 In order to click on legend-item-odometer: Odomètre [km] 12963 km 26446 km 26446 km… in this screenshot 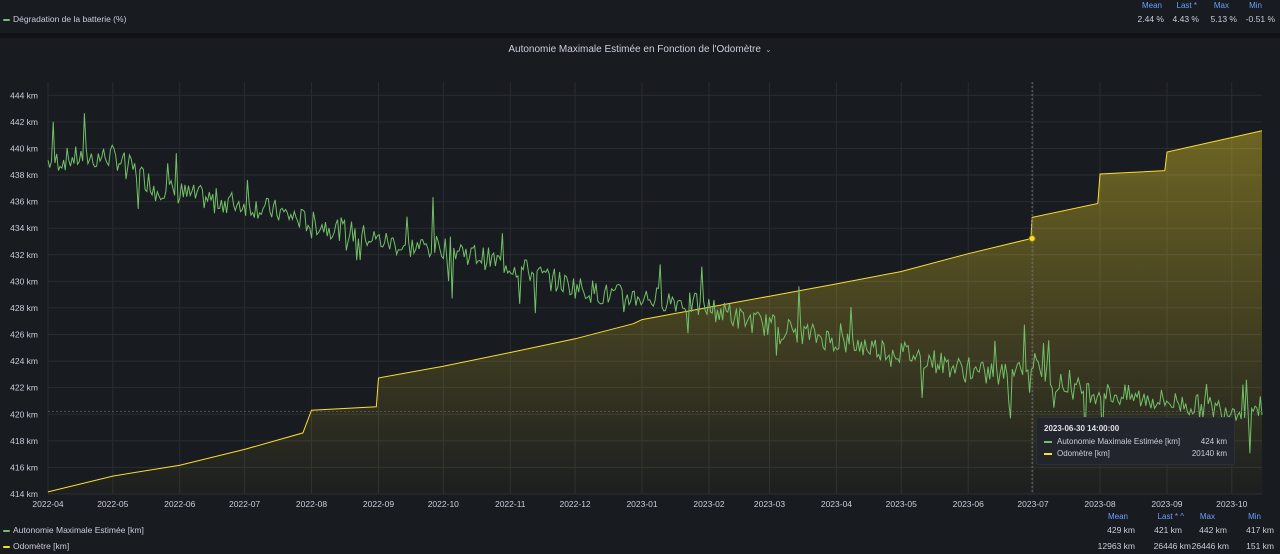, I will do `click(640, 547)`.